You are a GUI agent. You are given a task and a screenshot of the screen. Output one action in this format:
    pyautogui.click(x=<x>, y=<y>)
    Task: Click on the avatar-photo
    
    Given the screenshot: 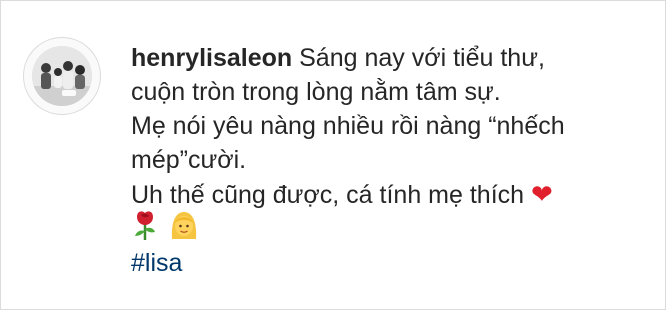 What is the action you would take?
    pyautogui.click(x=62, y=76)
    